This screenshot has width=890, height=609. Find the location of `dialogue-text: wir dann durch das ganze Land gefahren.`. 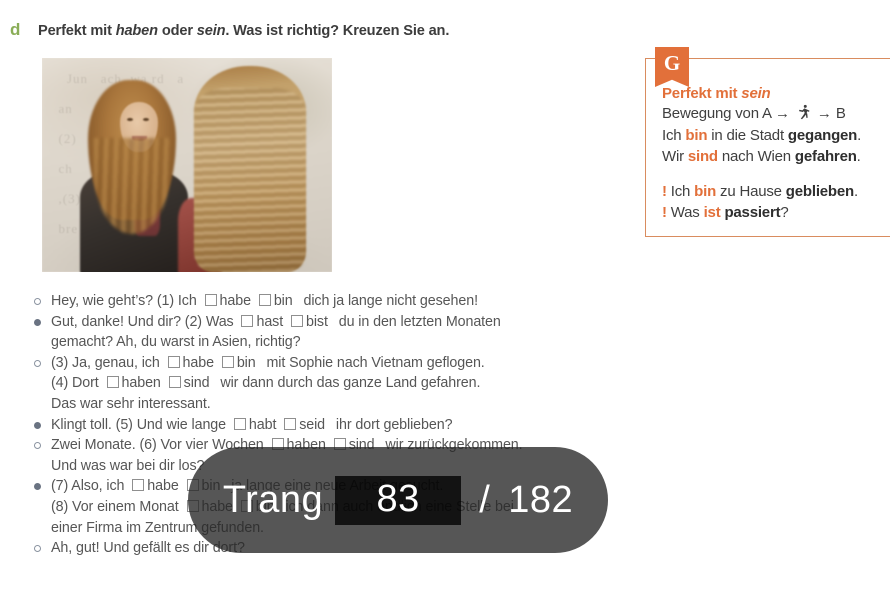

dialogue-text: wir dann durch das ganze Land gefahren. is located at coordinates (350, 383).